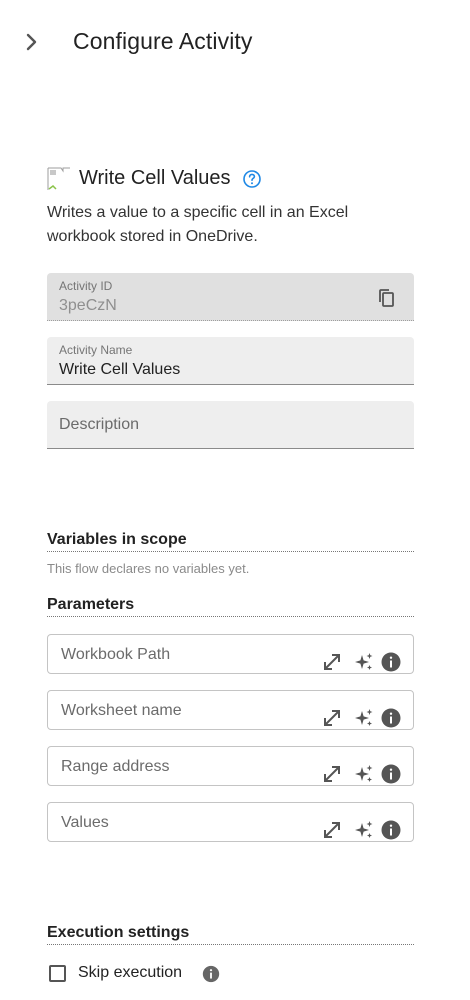 The image size is (470, 1000). Describe the element at coordinates (121, 710) in the screenshot. I see `worksheet-name-placeholder: Worksheet name` at that location.